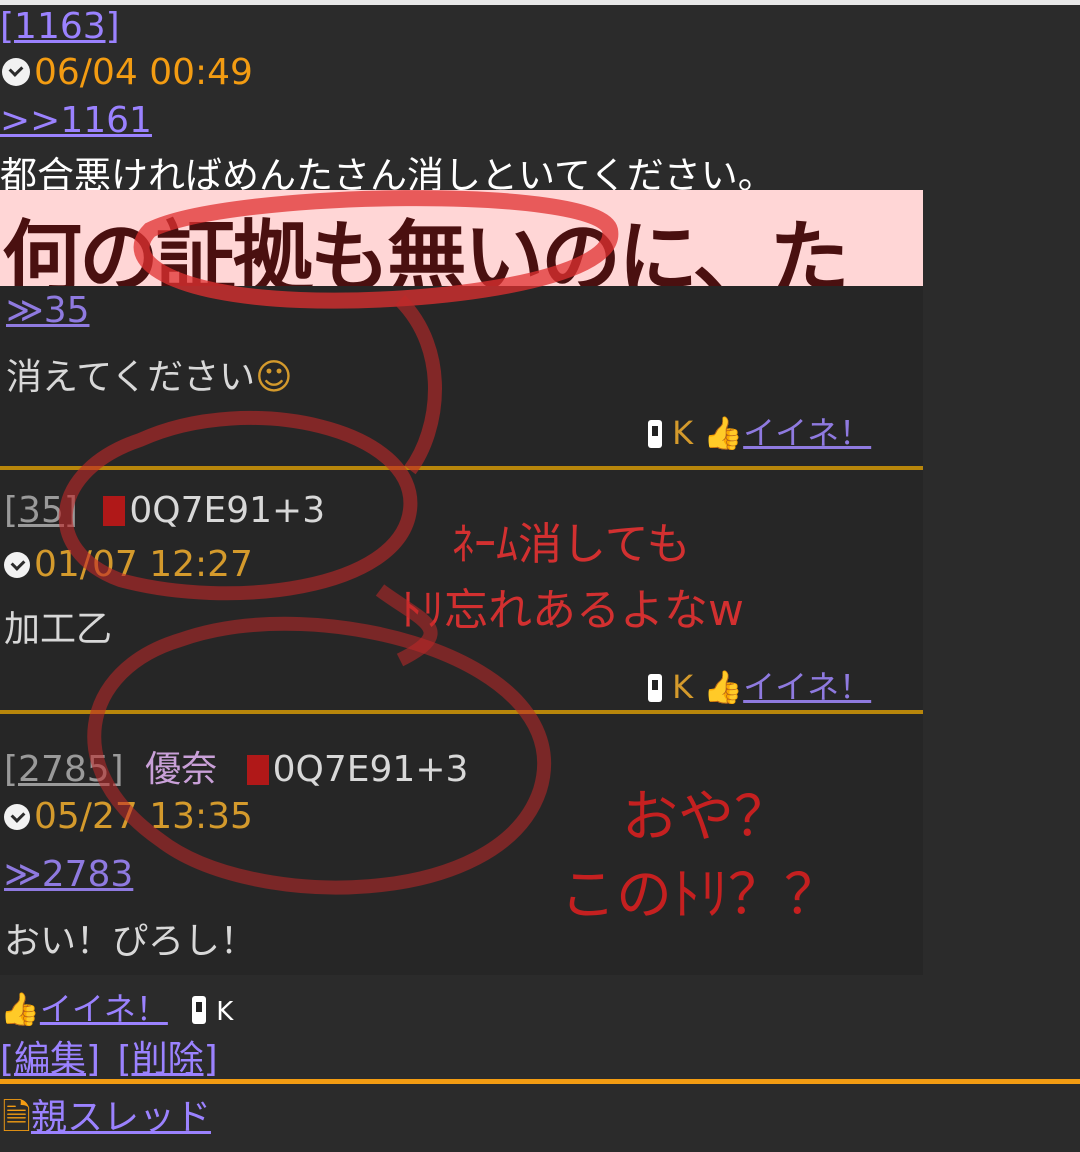 This screenshot has width=1080, height=1152. What do you see at coordinates (104, 1009) in the screenshot?
I see `like-button: イイネ！` at bounding box center [104, 1009].